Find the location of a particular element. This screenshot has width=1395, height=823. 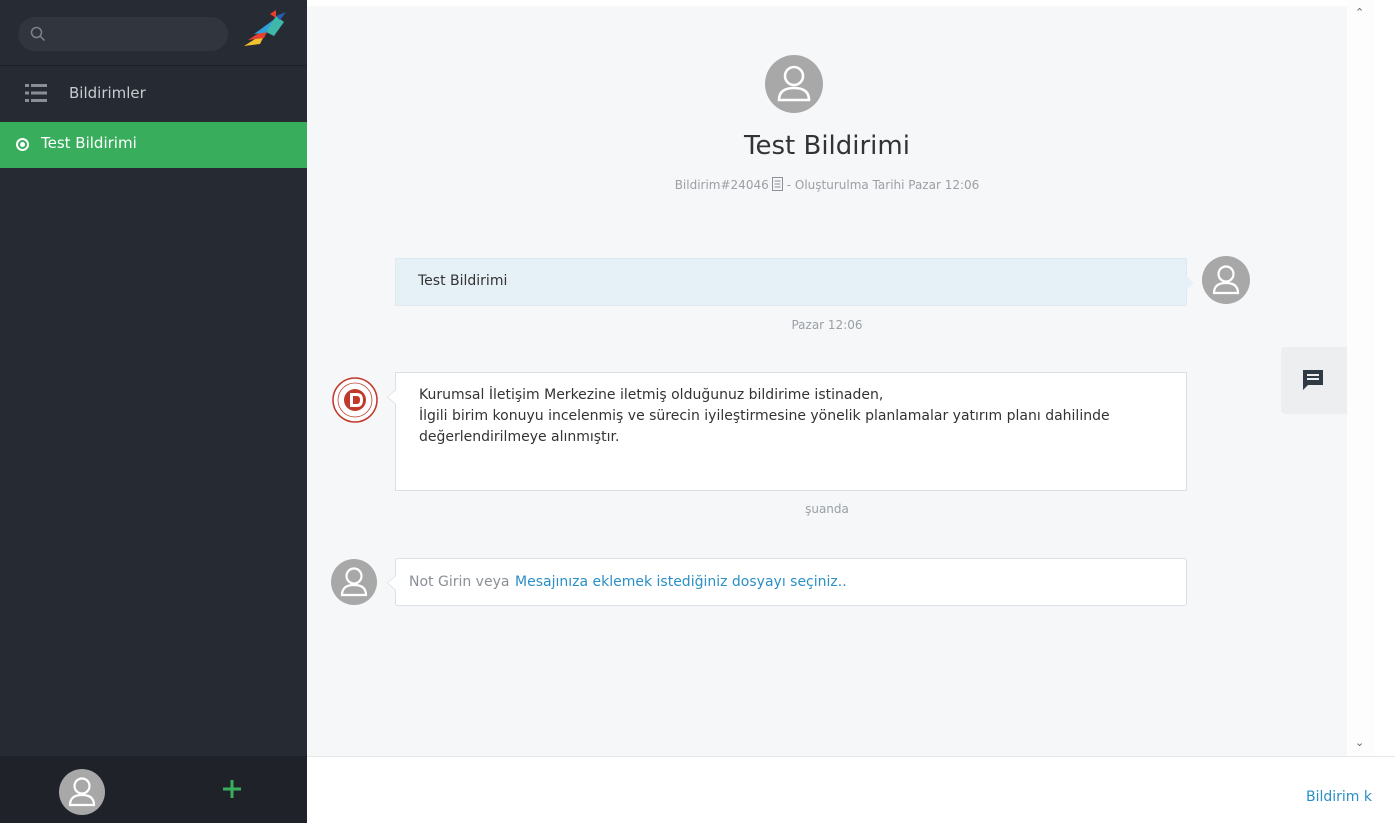

message-timestamp: şuanda is located at coordinates (827, 509).